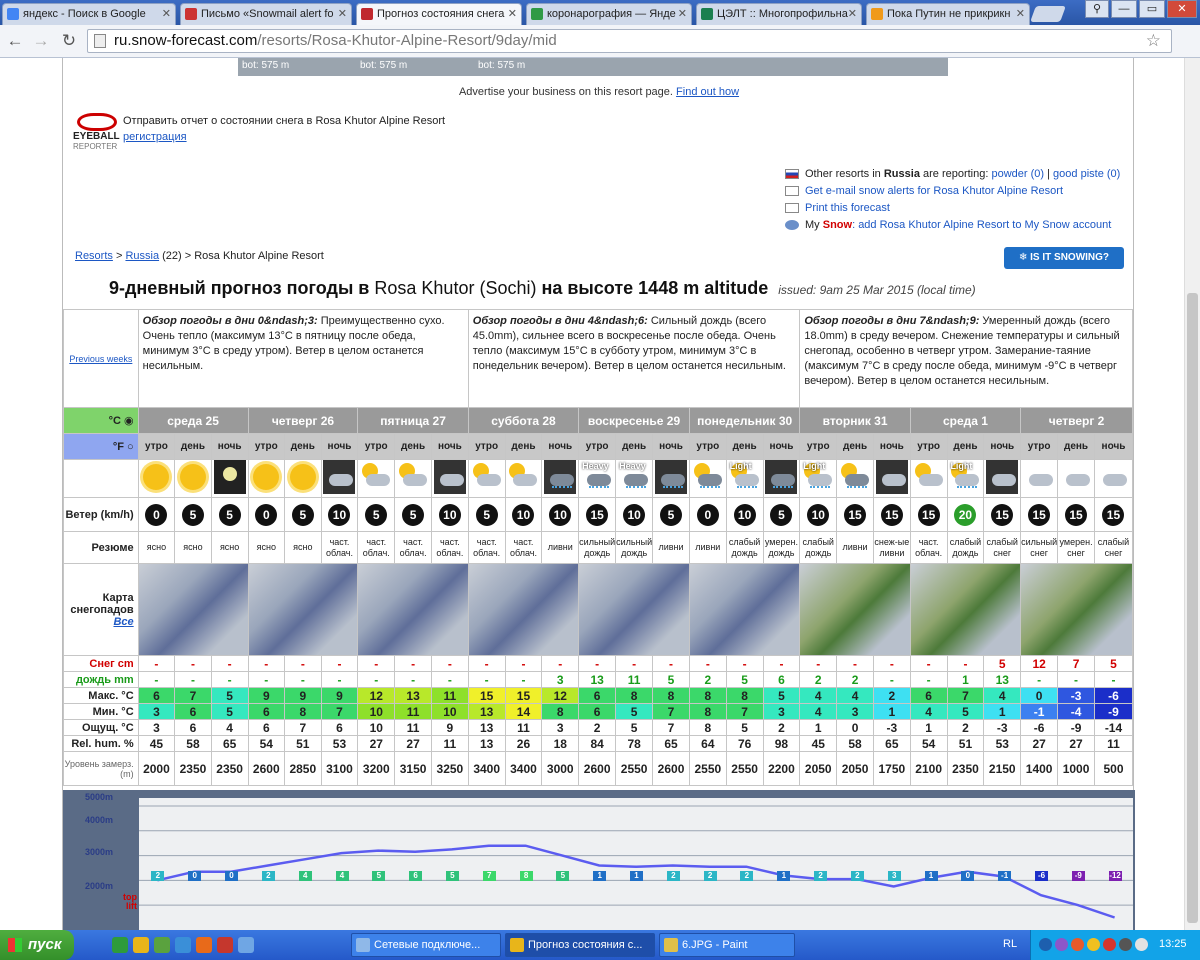 The width and height of the screenshot is (1200, 960). Describe the element at coordinates (1192, 608) in the screenshot. I see `scrollbar-thumb` at that location.